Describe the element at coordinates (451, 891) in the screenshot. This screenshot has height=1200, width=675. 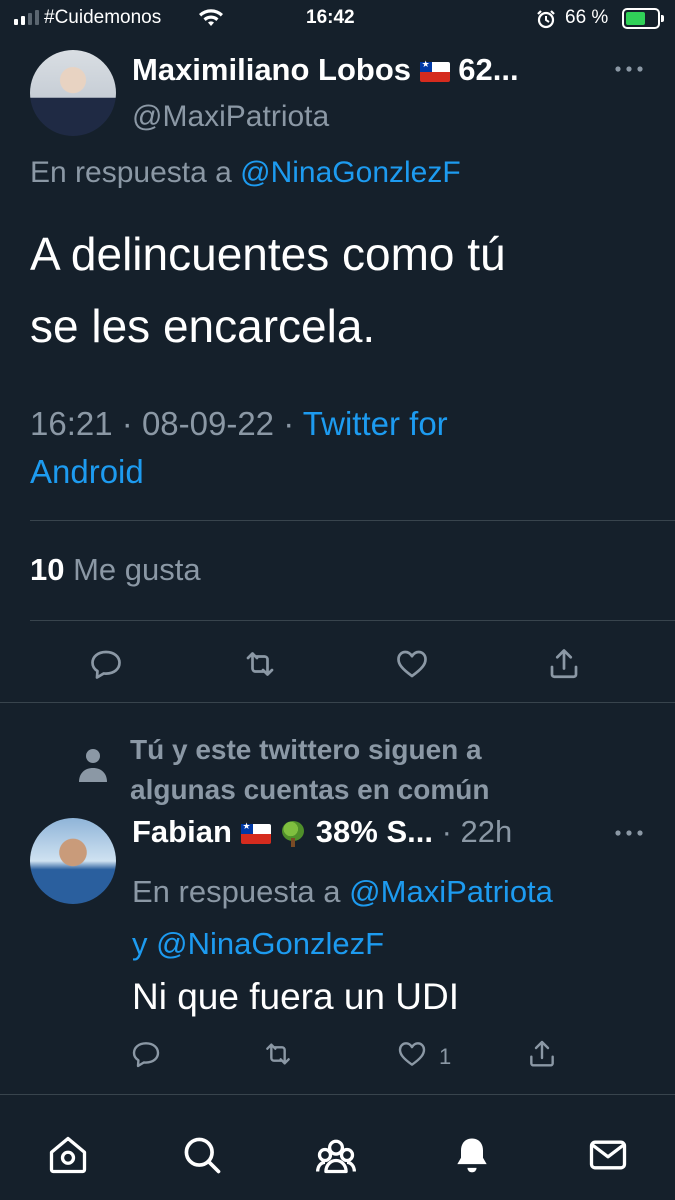
I see `reply-mention: @MaxiPatriota` at that location.